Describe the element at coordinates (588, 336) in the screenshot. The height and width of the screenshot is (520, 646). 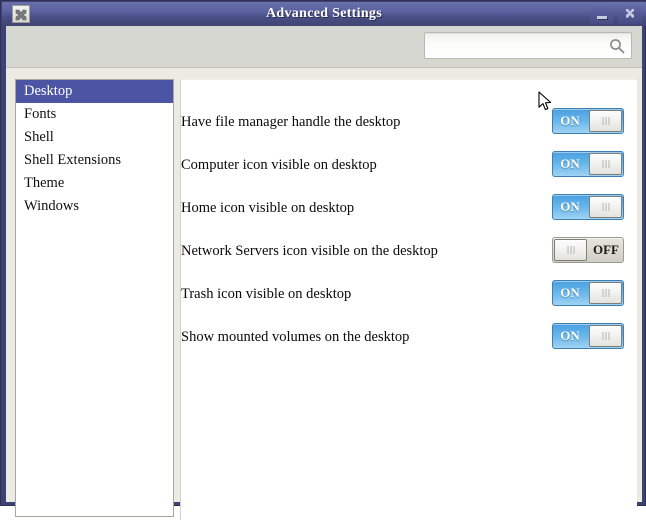
I see `toggle-show-mounted-volumes-on-the-desktop: ON` at that location.